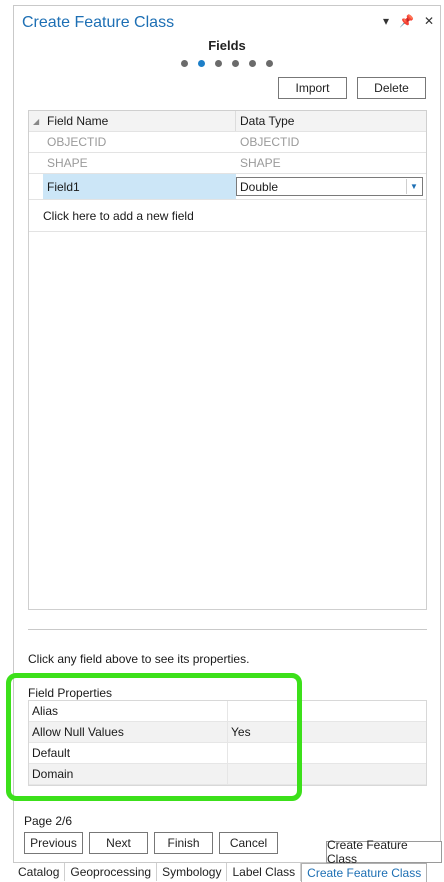  Describe the element at coordinates (259, 186) in the screenshot. I see `data-type-value: Double` at that location.